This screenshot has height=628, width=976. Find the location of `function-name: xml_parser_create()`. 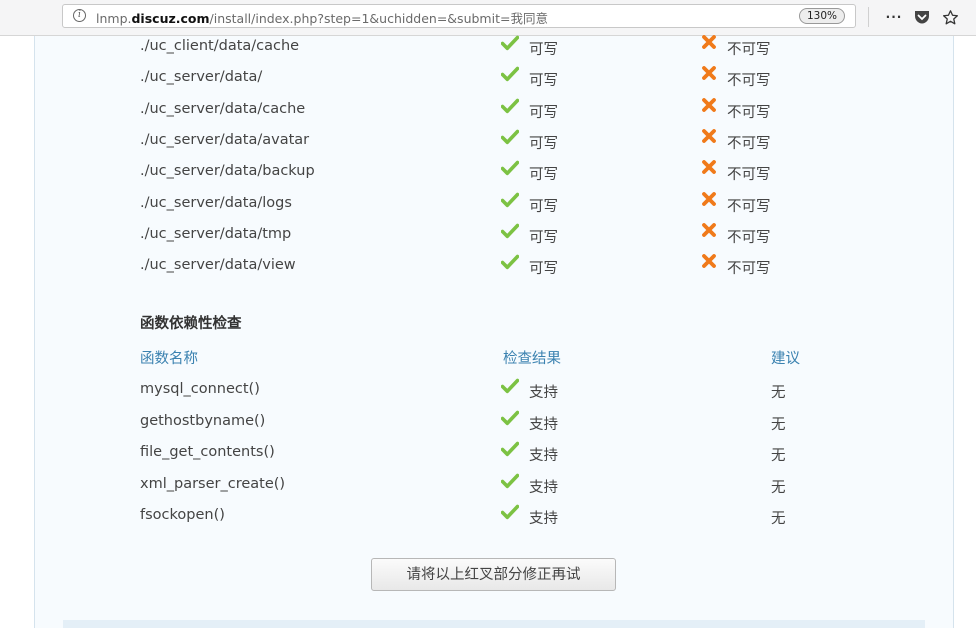

function-name: xml_parser_create() is located at coordinates (213, 483).